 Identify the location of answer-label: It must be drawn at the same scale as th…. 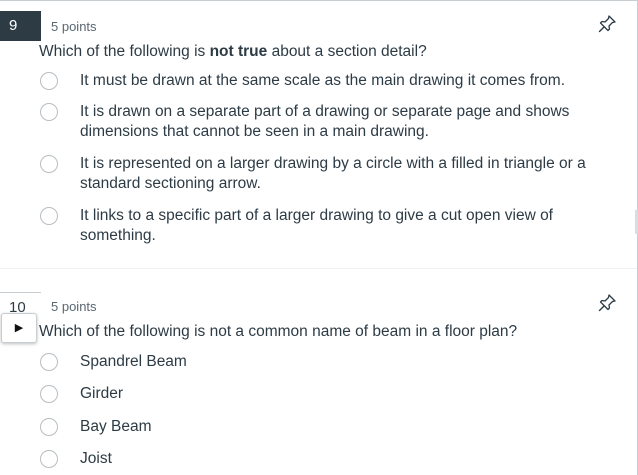
(323, 80).